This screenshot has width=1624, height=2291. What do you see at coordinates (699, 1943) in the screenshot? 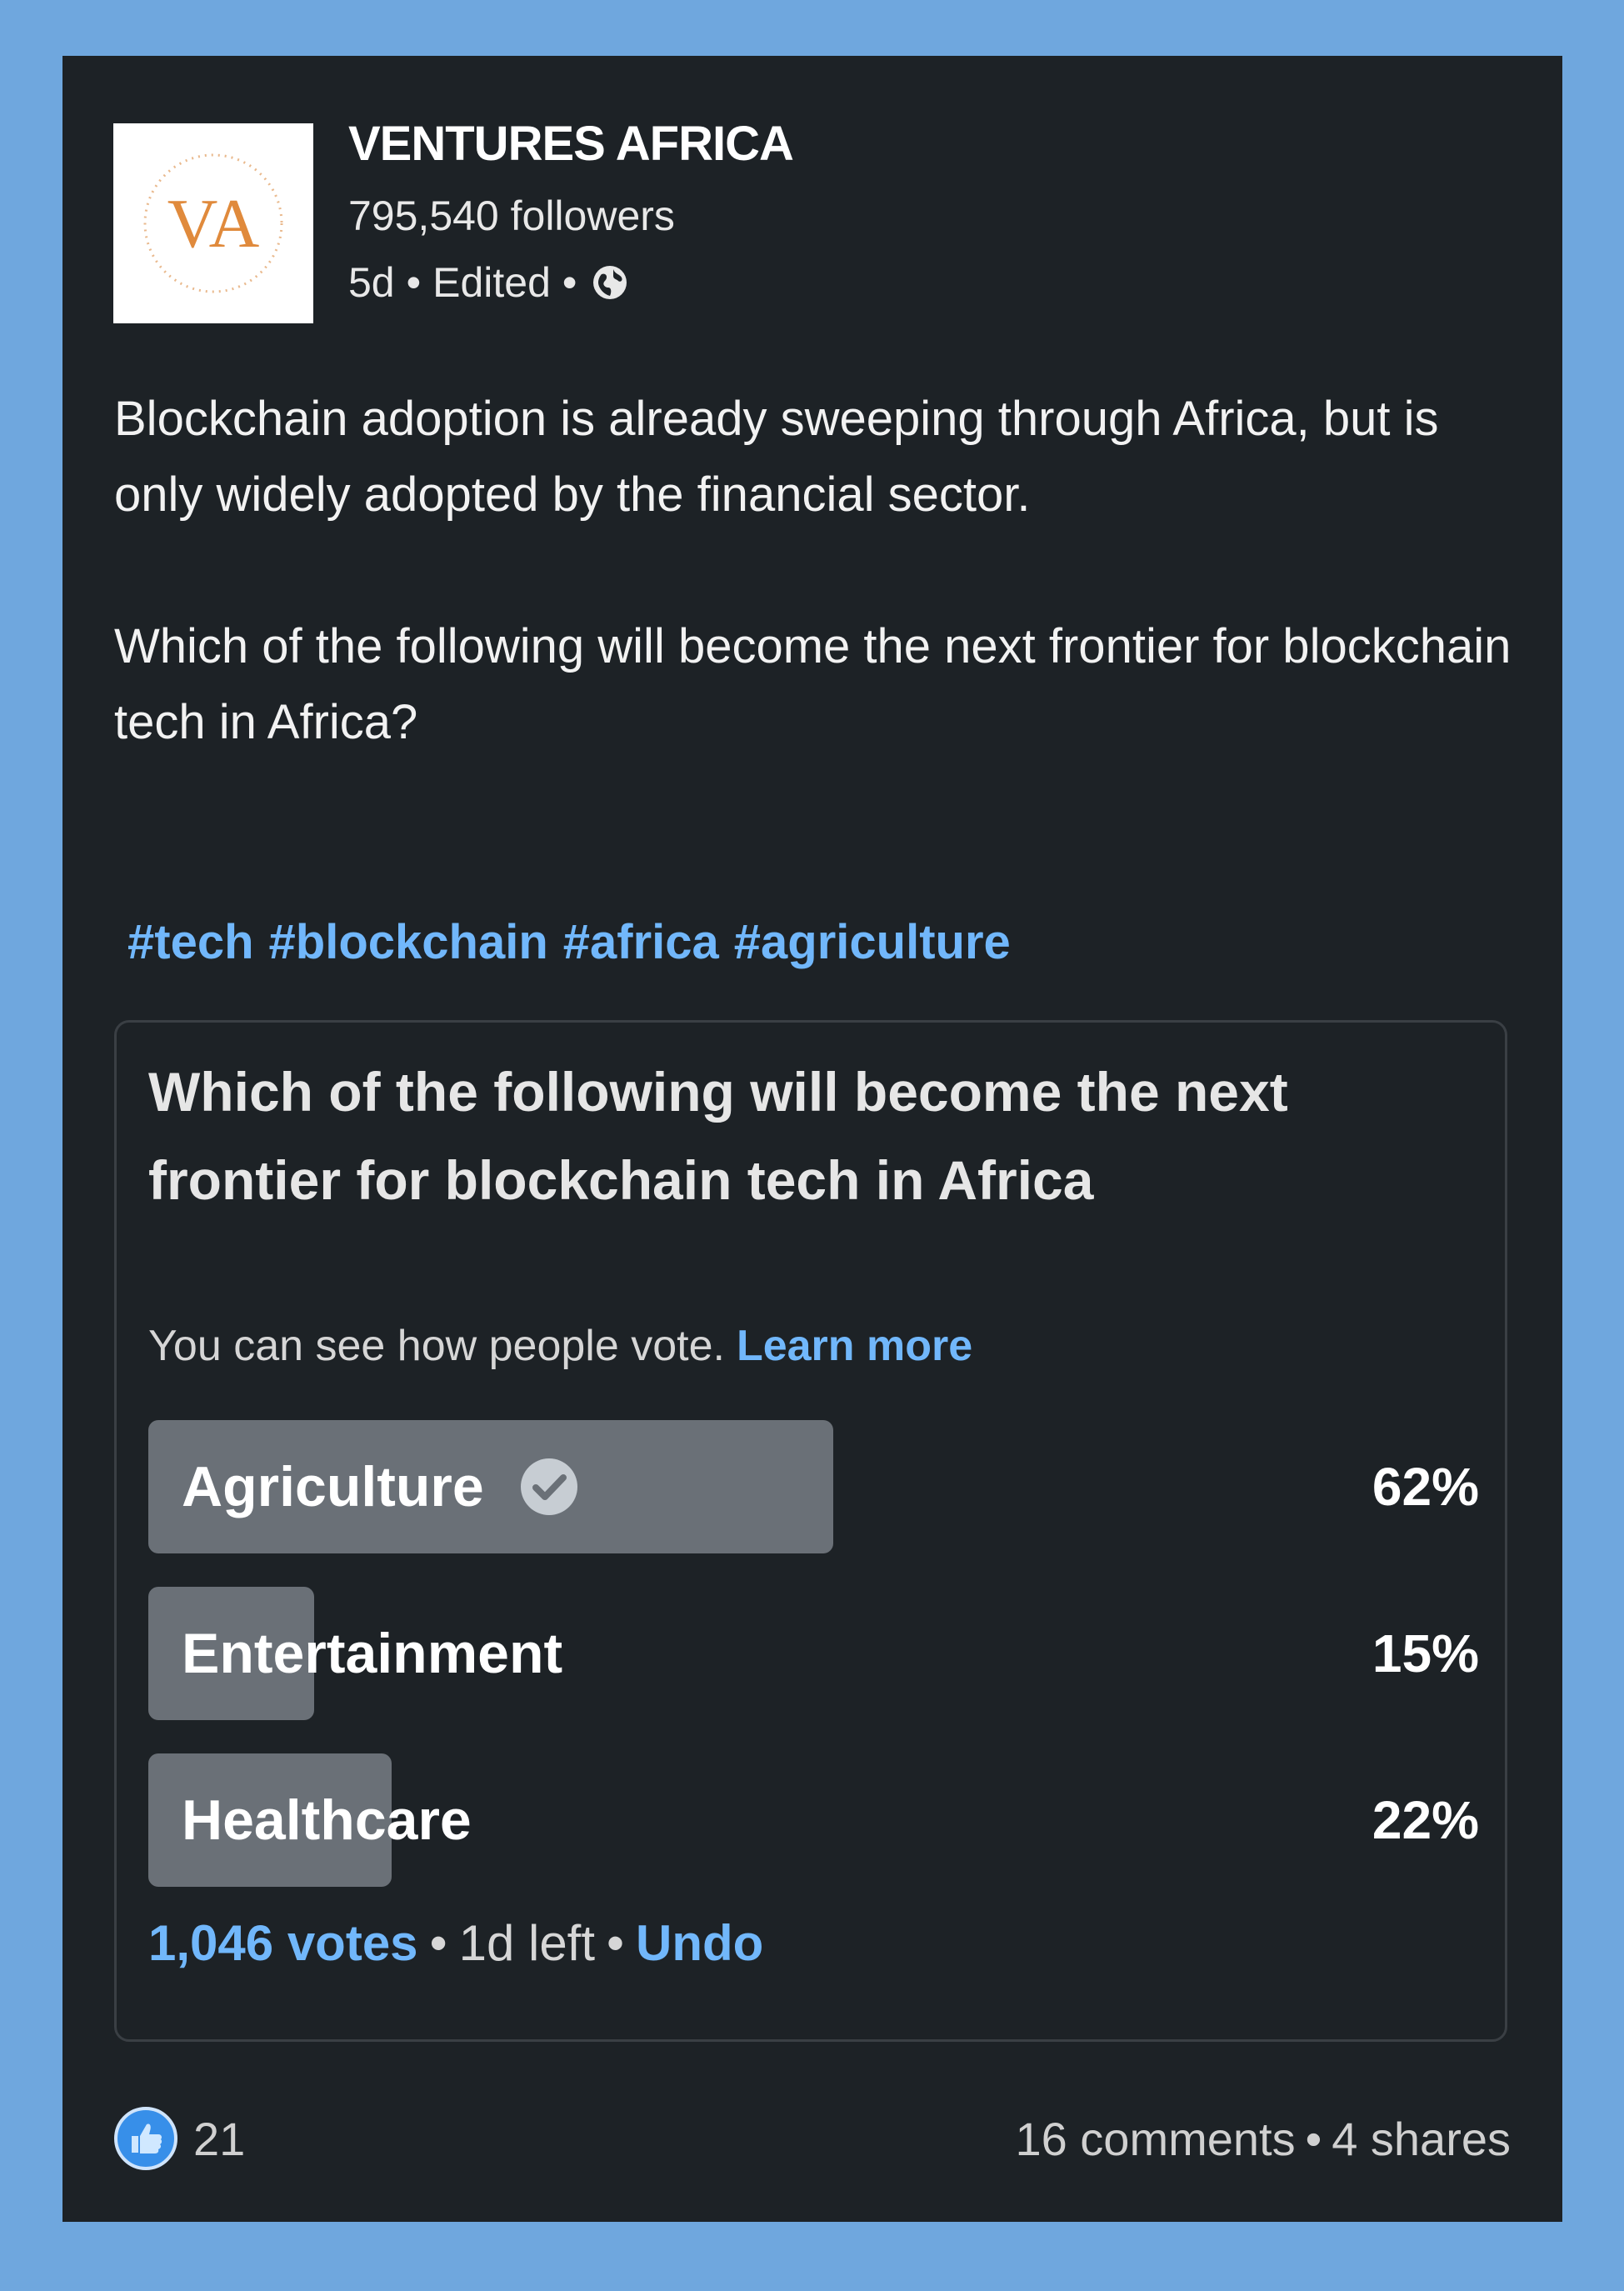
I see `undo-vote-link: Undo` at bounding box center [699, 1943].